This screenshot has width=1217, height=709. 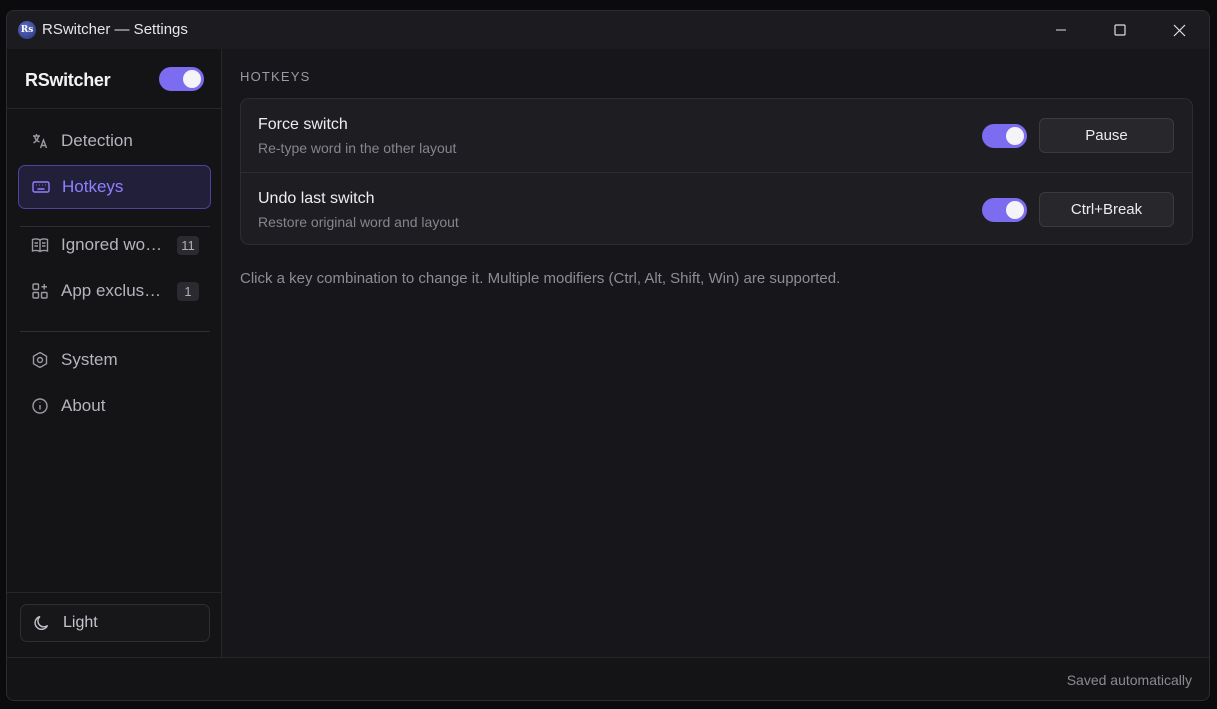 I want to click on sidebar-item-app-exclusions: App exclusions 1, so click(x=114, y=291).